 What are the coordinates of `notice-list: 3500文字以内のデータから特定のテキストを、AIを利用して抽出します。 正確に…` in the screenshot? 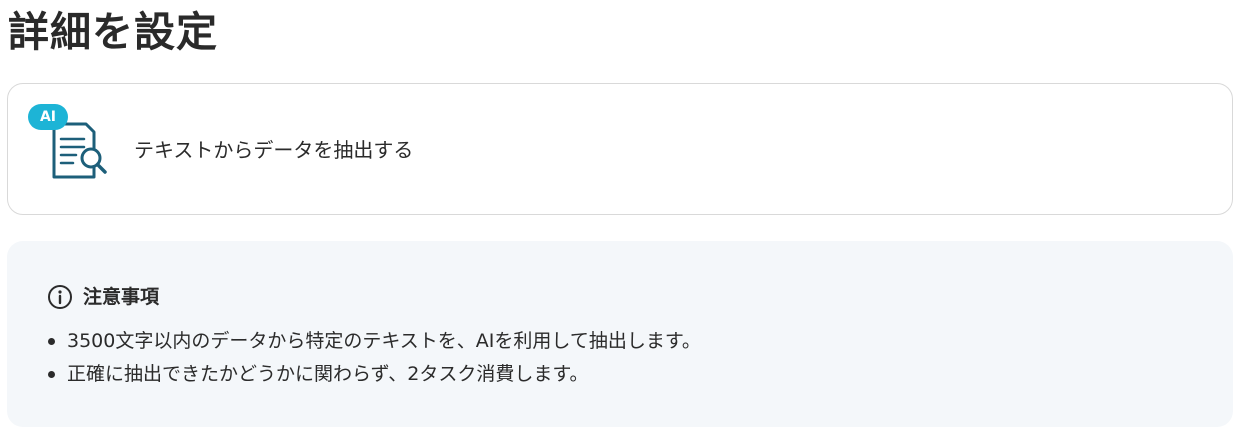 It's located at (373, 358).